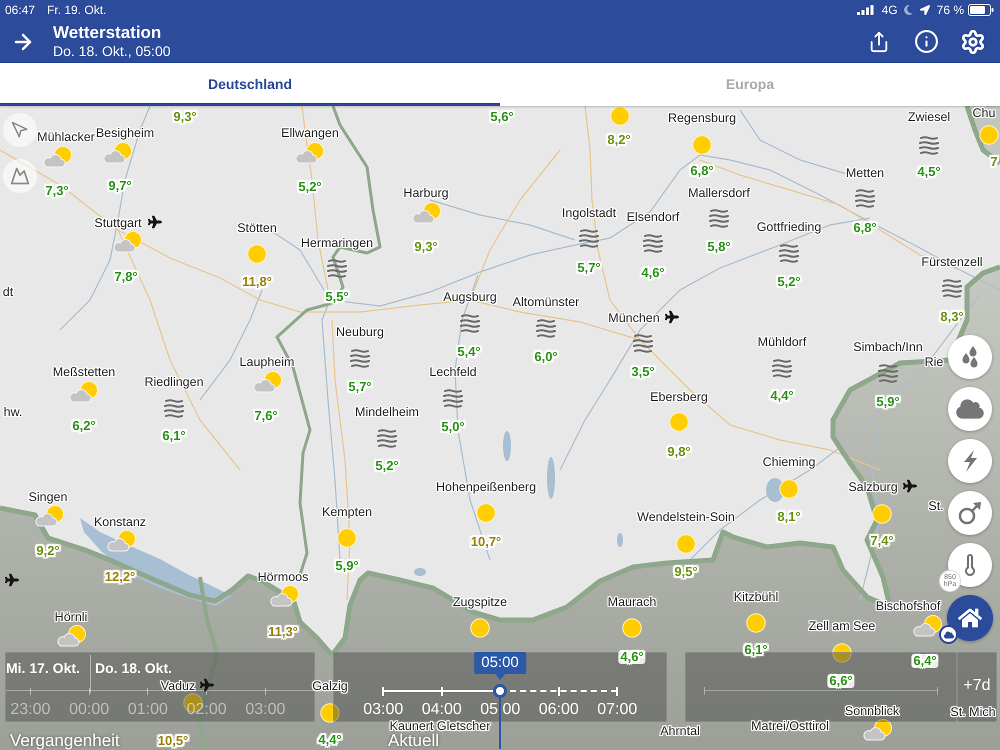  I want to click on station-name: dt, so click(8, 292).